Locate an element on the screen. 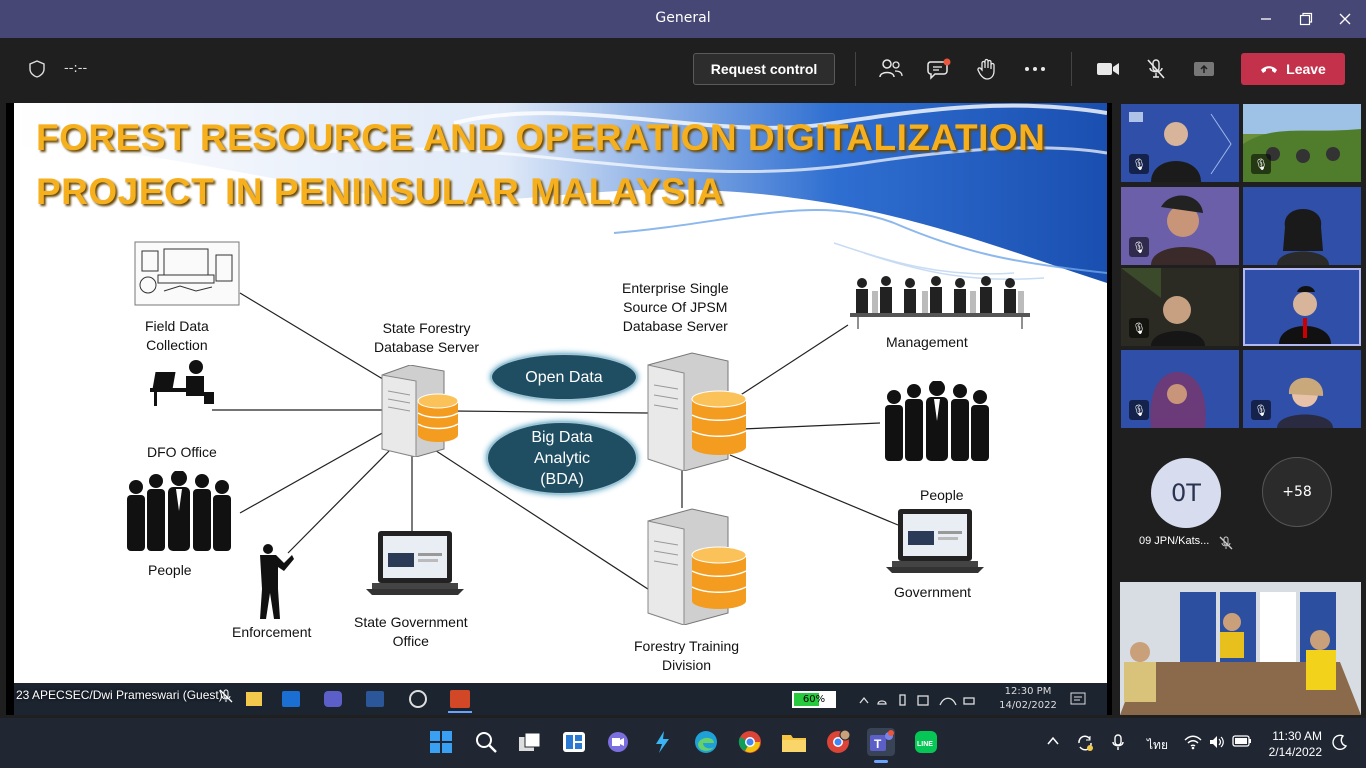 The width and height of the screenshot is (1366, 768). task-view-icon is located at coordinates (530, 742).